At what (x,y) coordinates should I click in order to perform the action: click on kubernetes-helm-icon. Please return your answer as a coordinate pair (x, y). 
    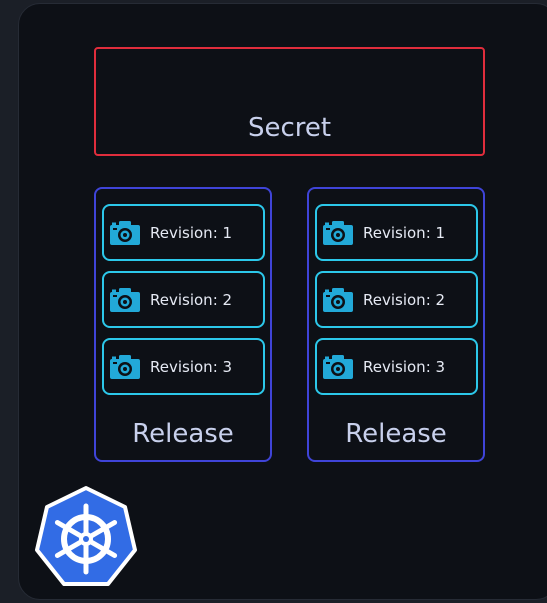
    Looking at the image, I should click on (86, 538).